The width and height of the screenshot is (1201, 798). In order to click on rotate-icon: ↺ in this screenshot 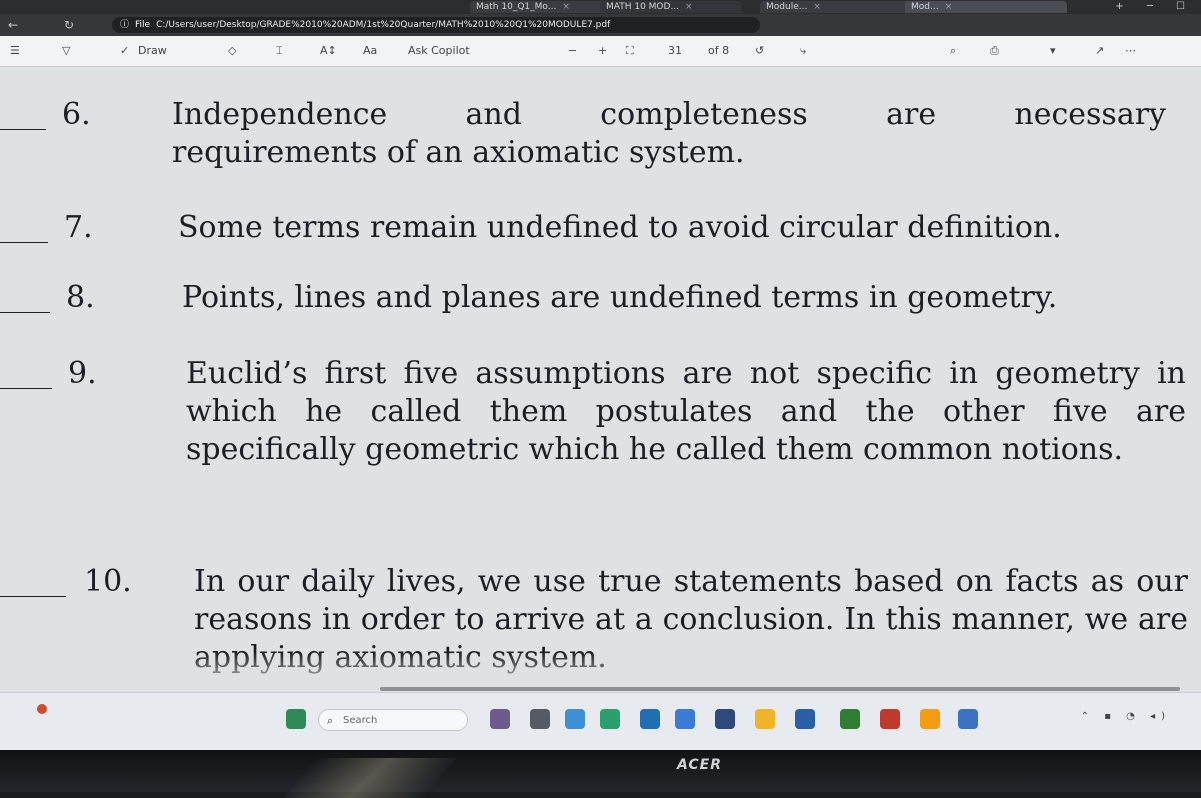, I will do `click(759, 51)`.